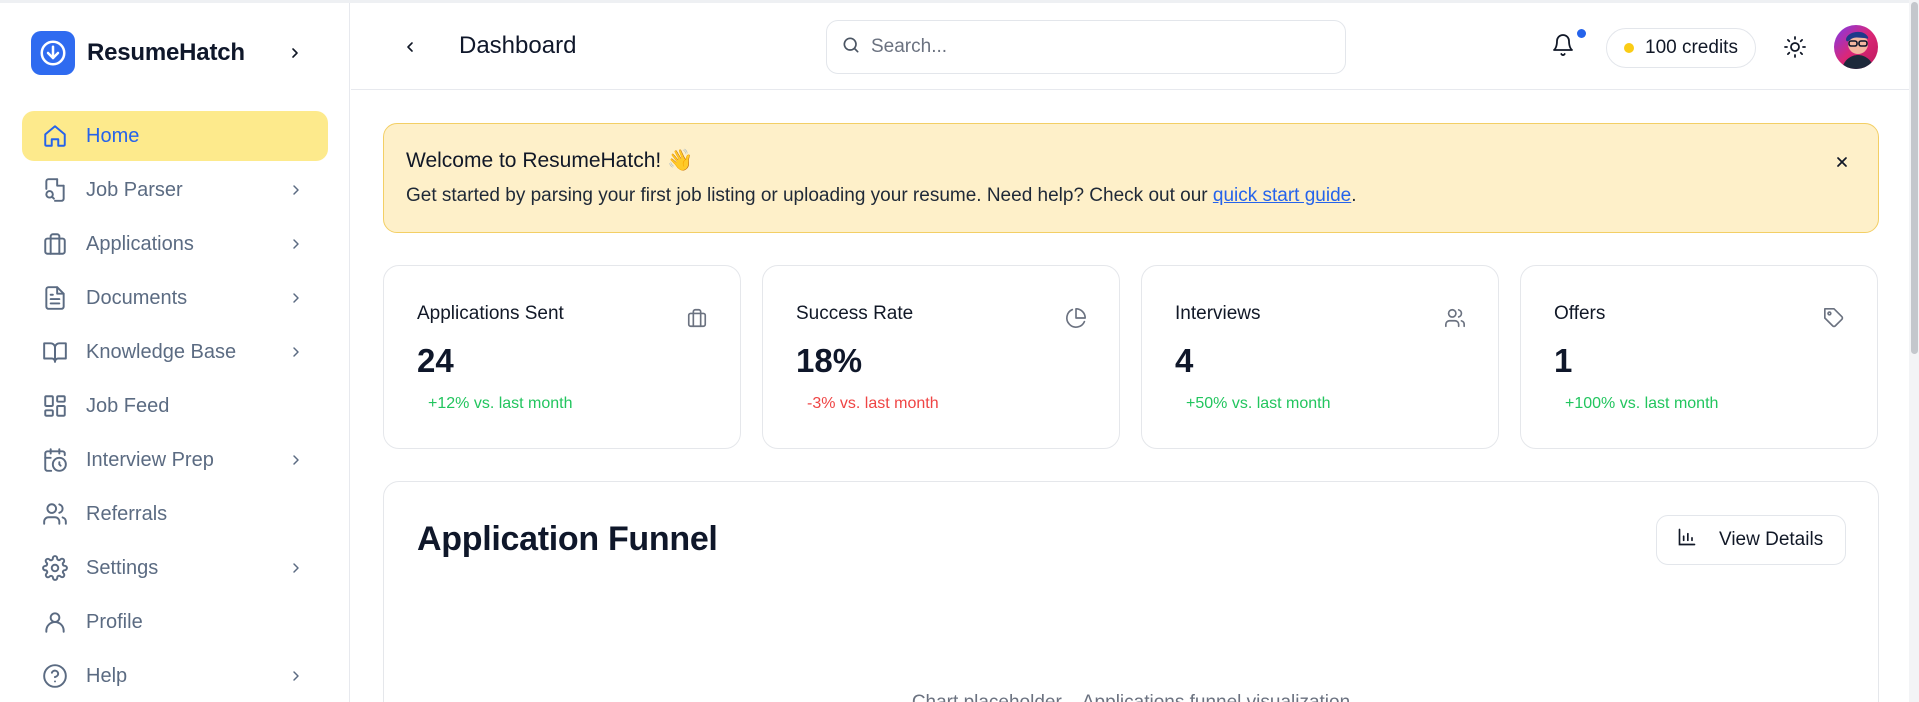 This screenshot has height=702, width=1919. I want to click on sidebar-item-interview-prep: Interview Prep, so click(175, 460).